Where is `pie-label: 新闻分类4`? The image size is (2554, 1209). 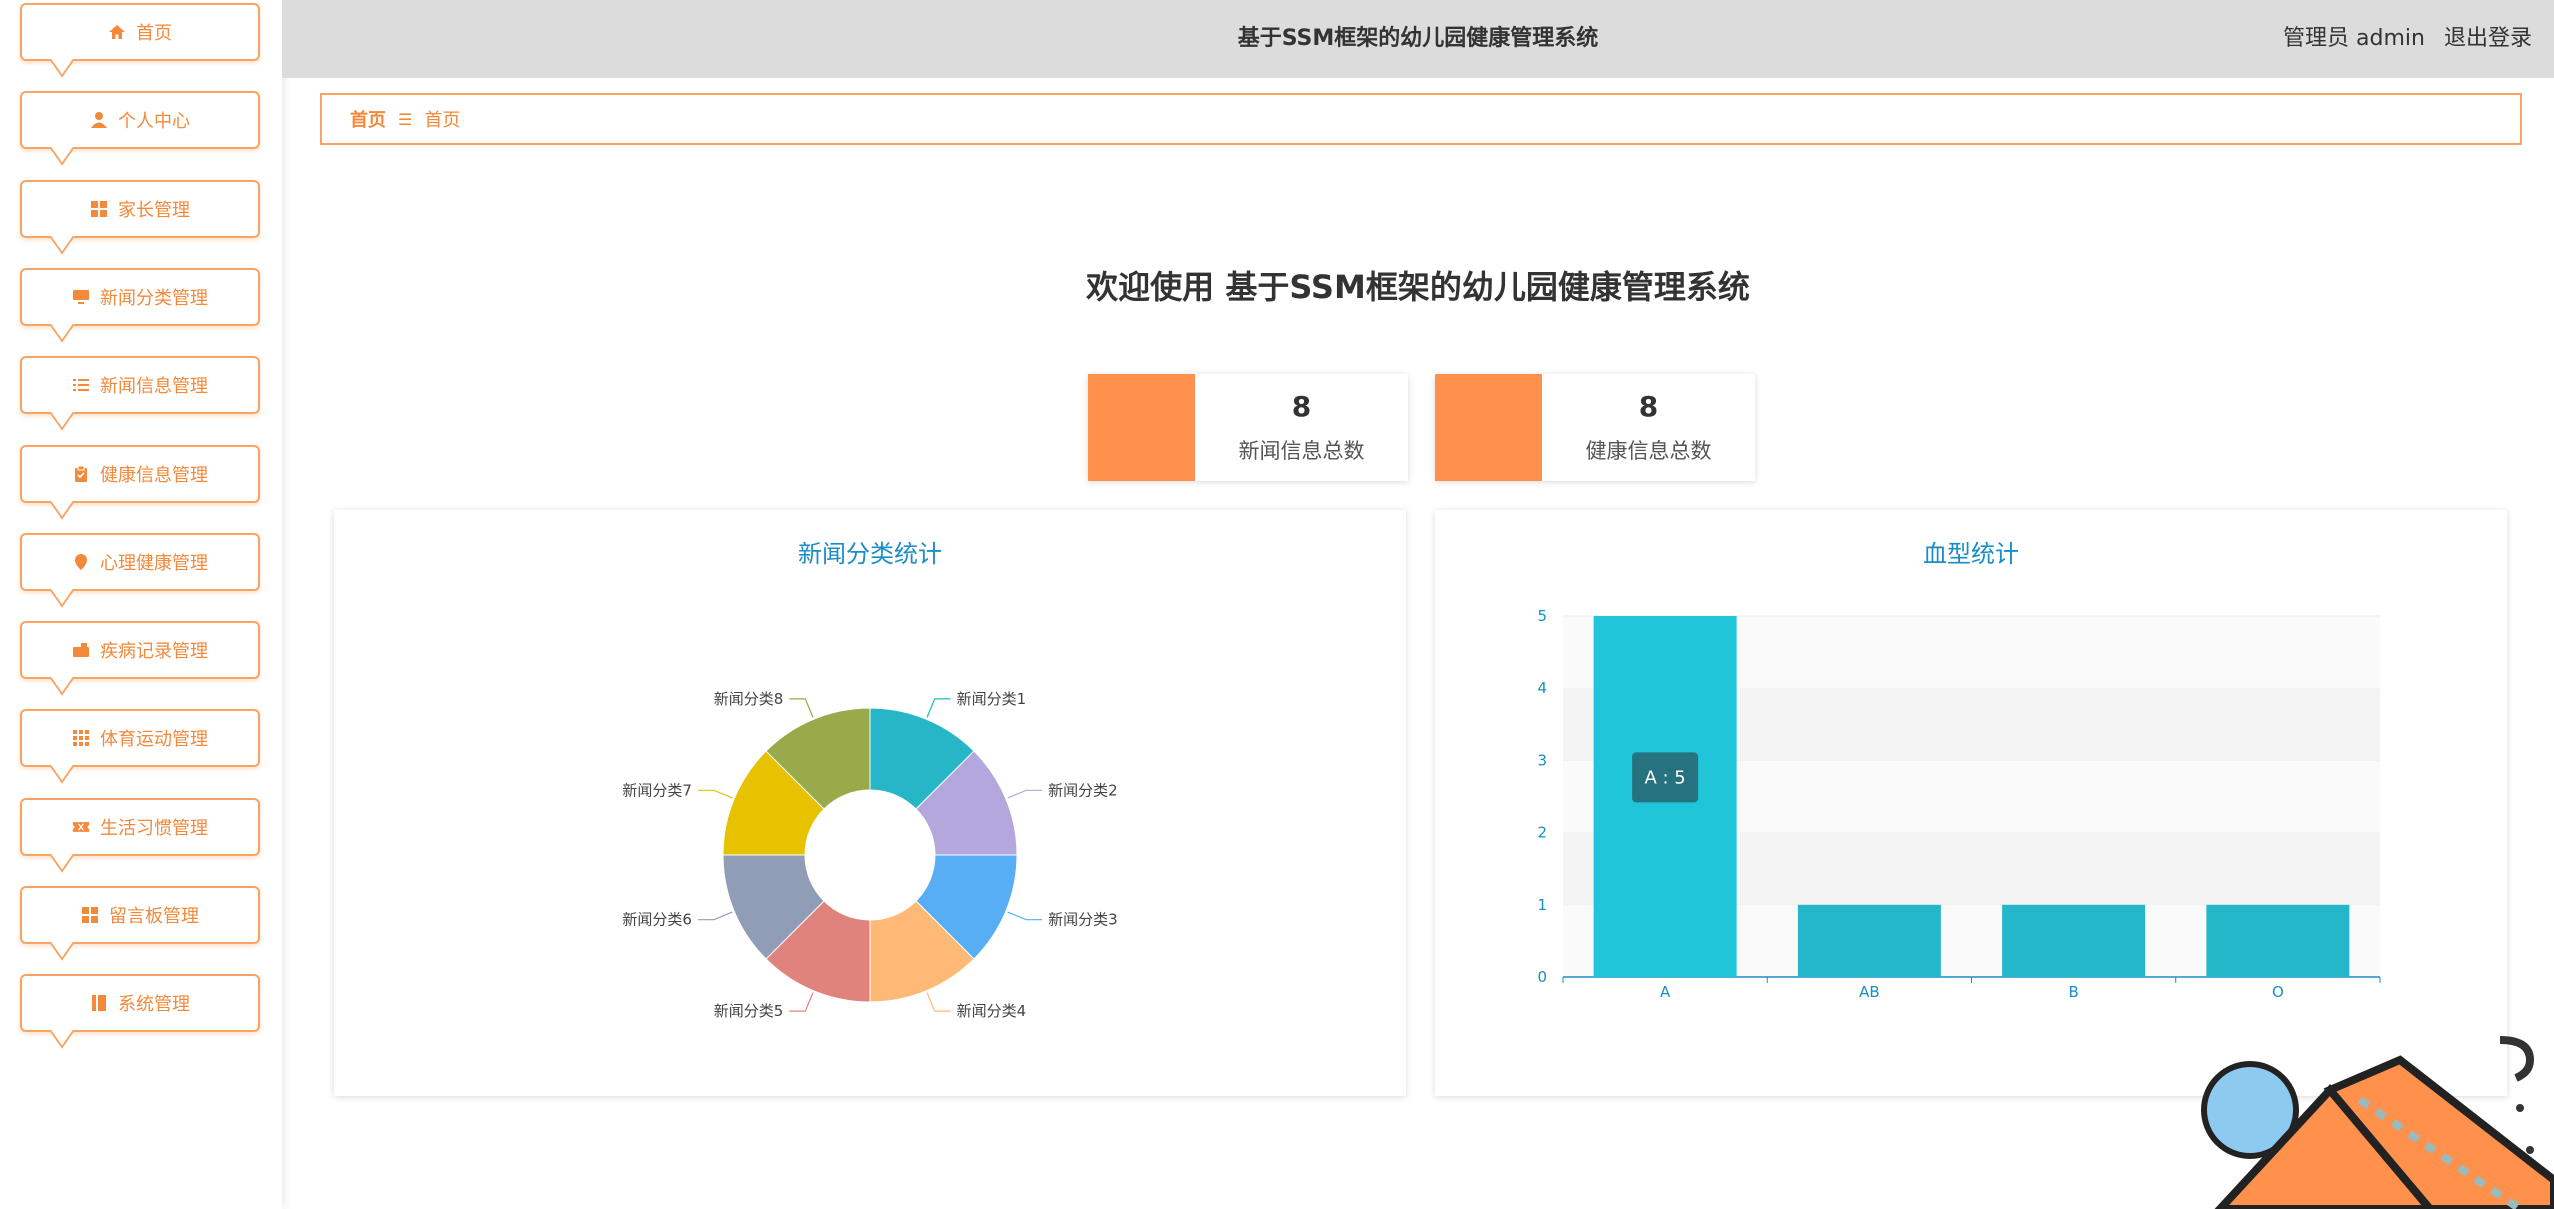 pie-label: 新闻分类4 is located at coordinates (992, 1011).